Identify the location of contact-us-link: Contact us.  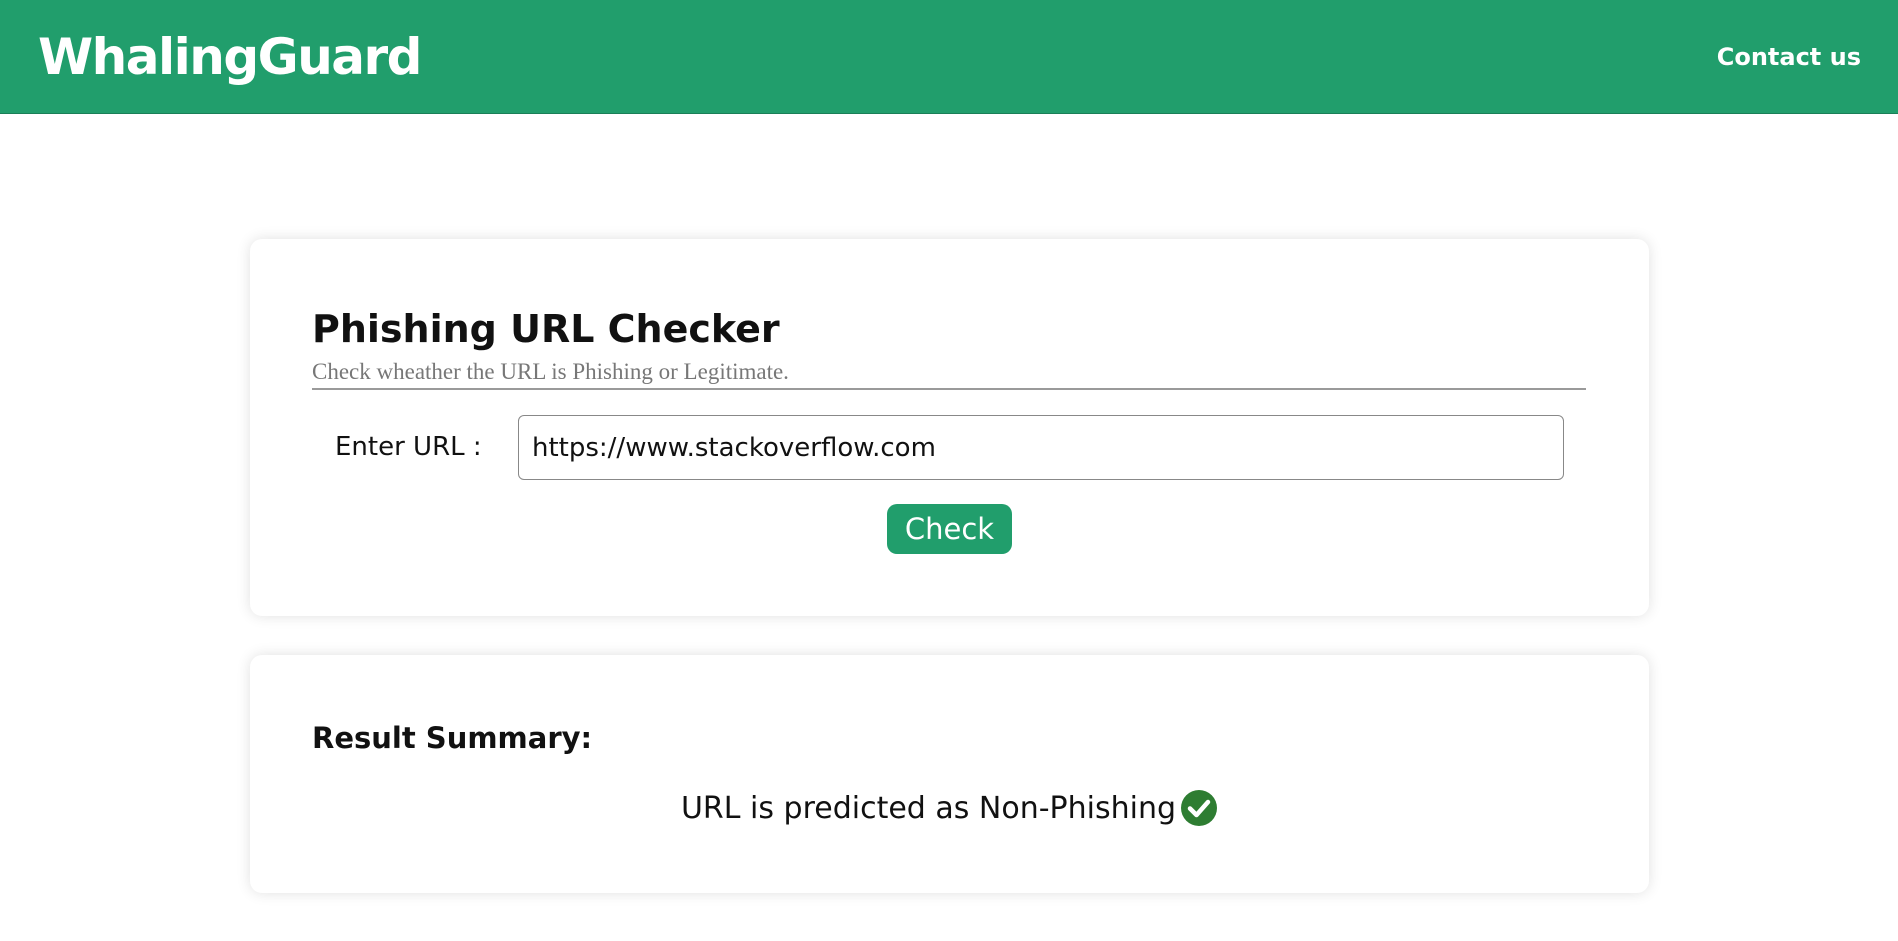
(1789, 57).